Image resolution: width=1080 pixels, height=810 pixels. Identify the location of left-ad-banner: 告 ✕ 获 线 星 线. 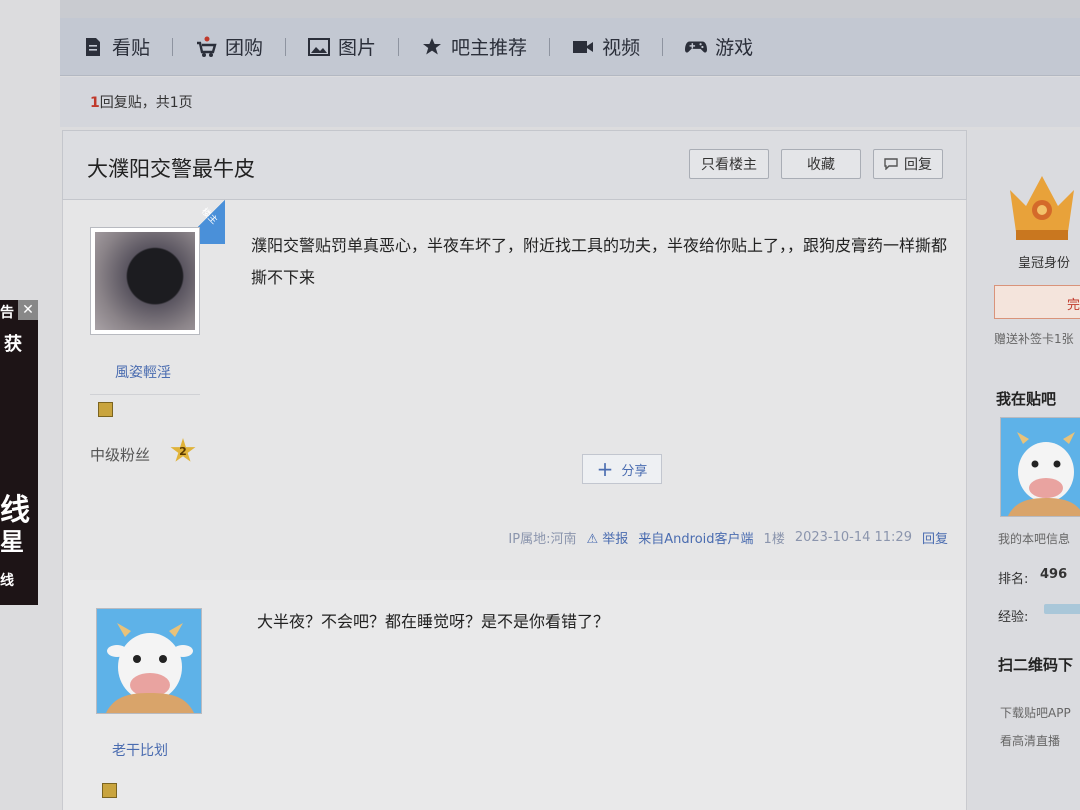
(19, 452).